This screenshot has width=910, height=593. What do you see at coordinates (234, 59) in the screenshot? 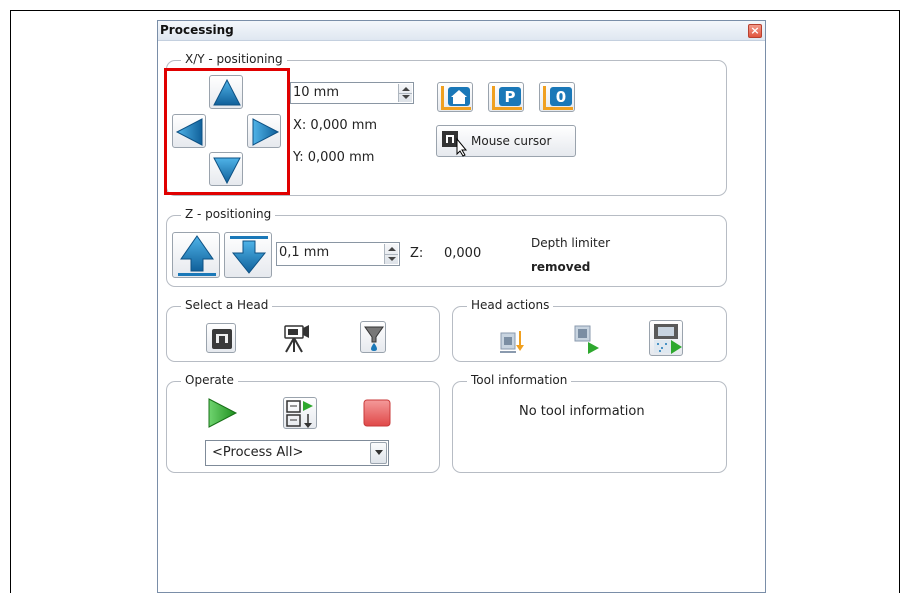
I see `xy-positioning-legend: X/Y - positioning` at bounding box center [234, 59].